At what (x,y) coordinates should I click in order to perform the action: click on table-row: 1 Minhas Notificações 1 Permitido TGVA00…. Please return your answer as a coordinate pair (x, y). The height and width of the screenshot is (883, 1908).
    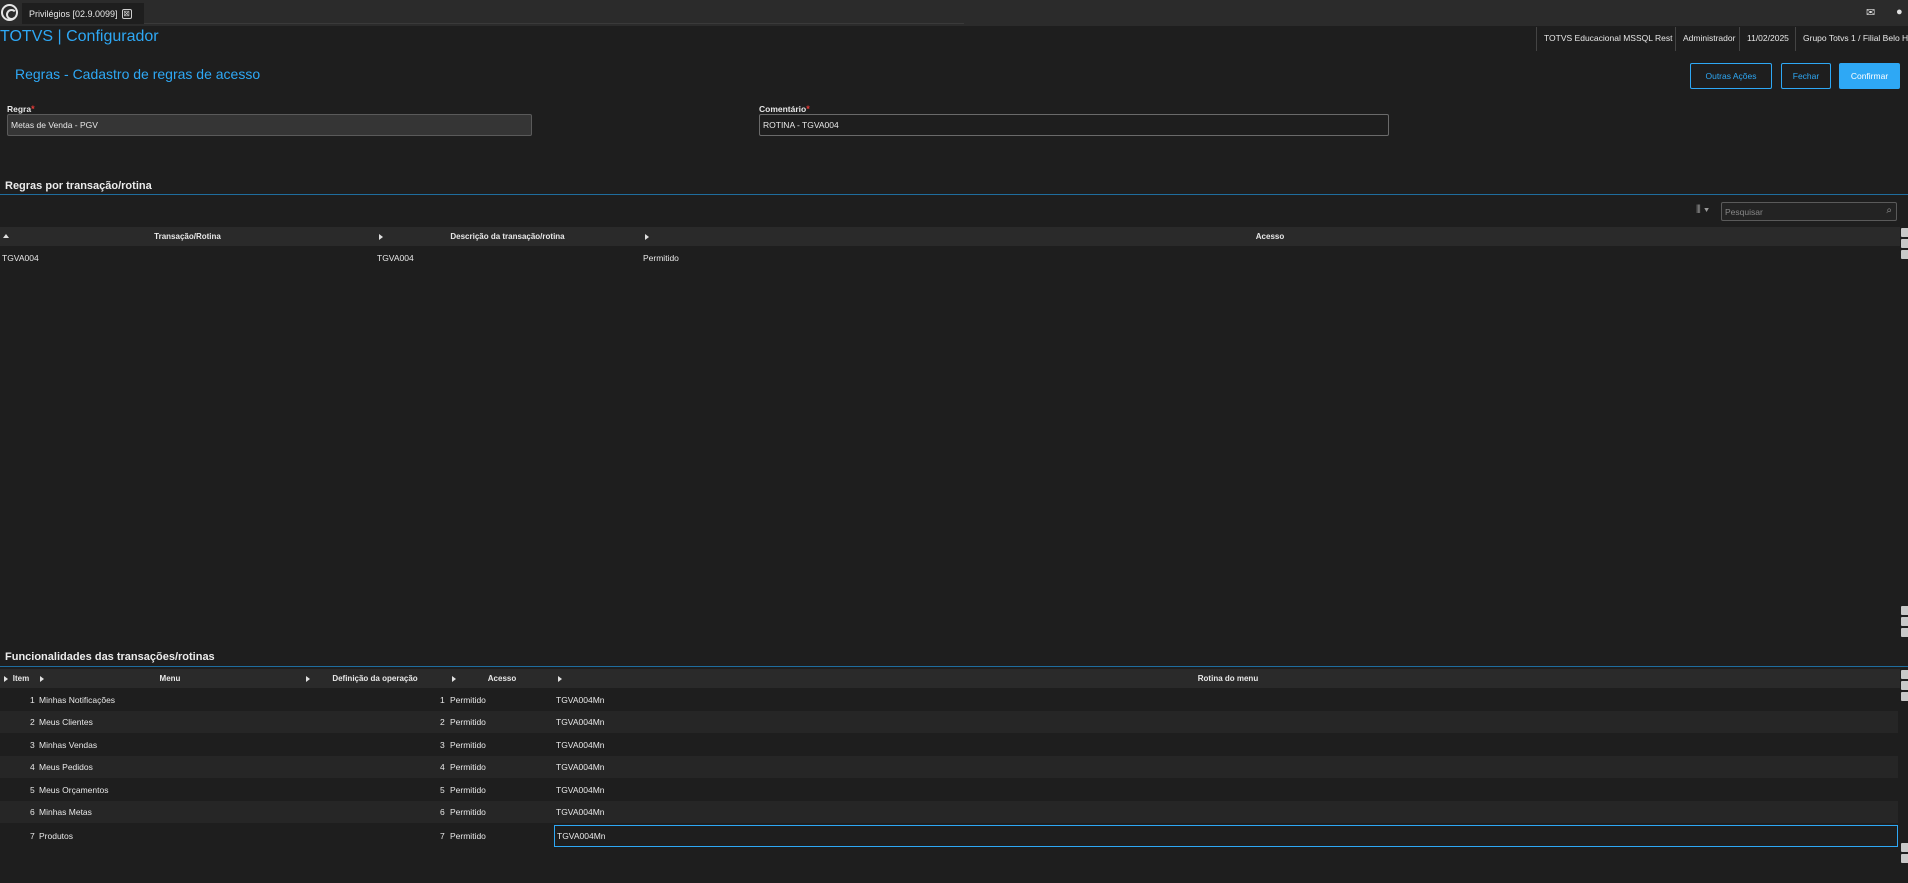
    Looking at the image, I should click on (949, 700).